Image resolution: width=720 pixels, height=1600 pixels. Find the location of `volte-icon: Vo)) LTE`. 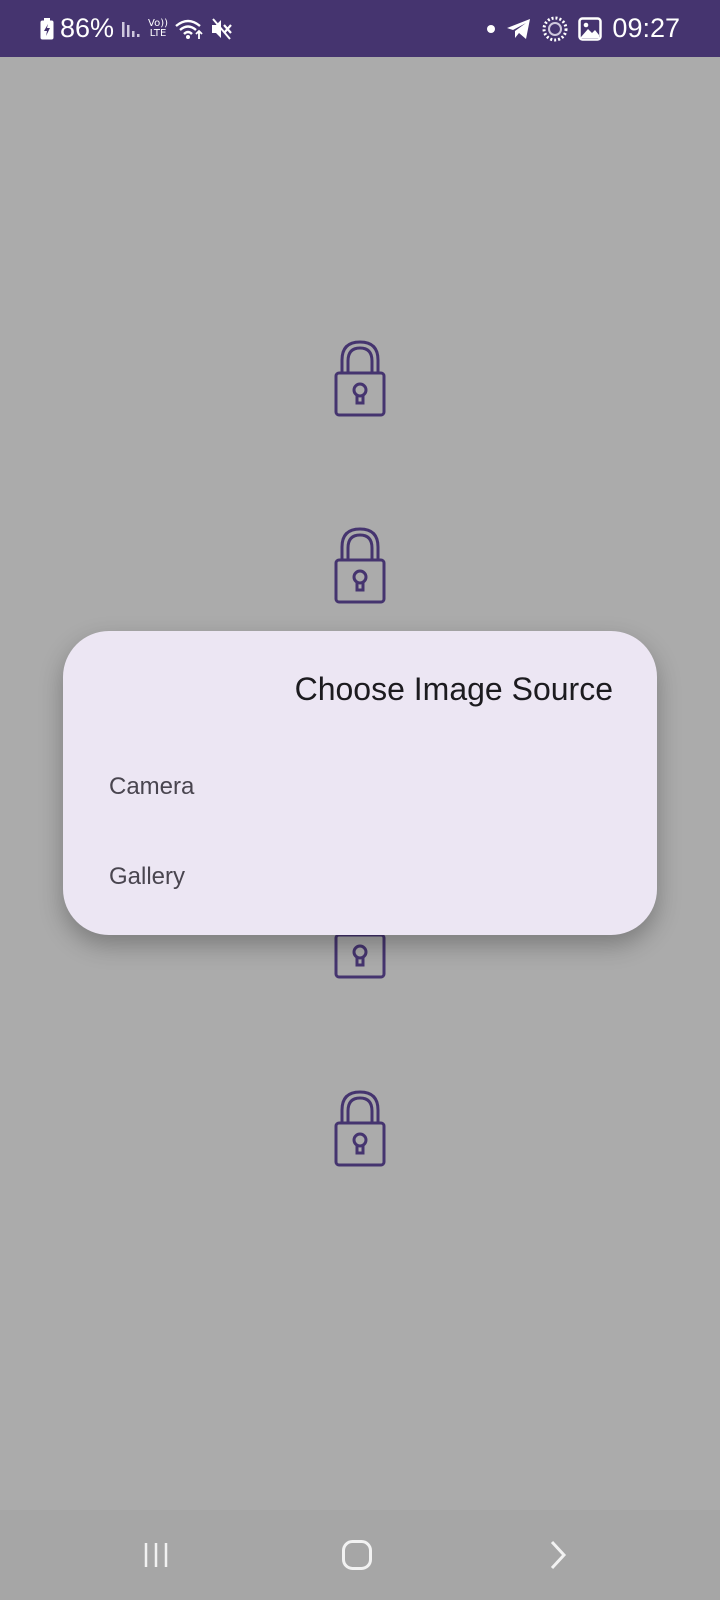

volte-icon: Vo)) LTE is located at coordinates (158, 28).